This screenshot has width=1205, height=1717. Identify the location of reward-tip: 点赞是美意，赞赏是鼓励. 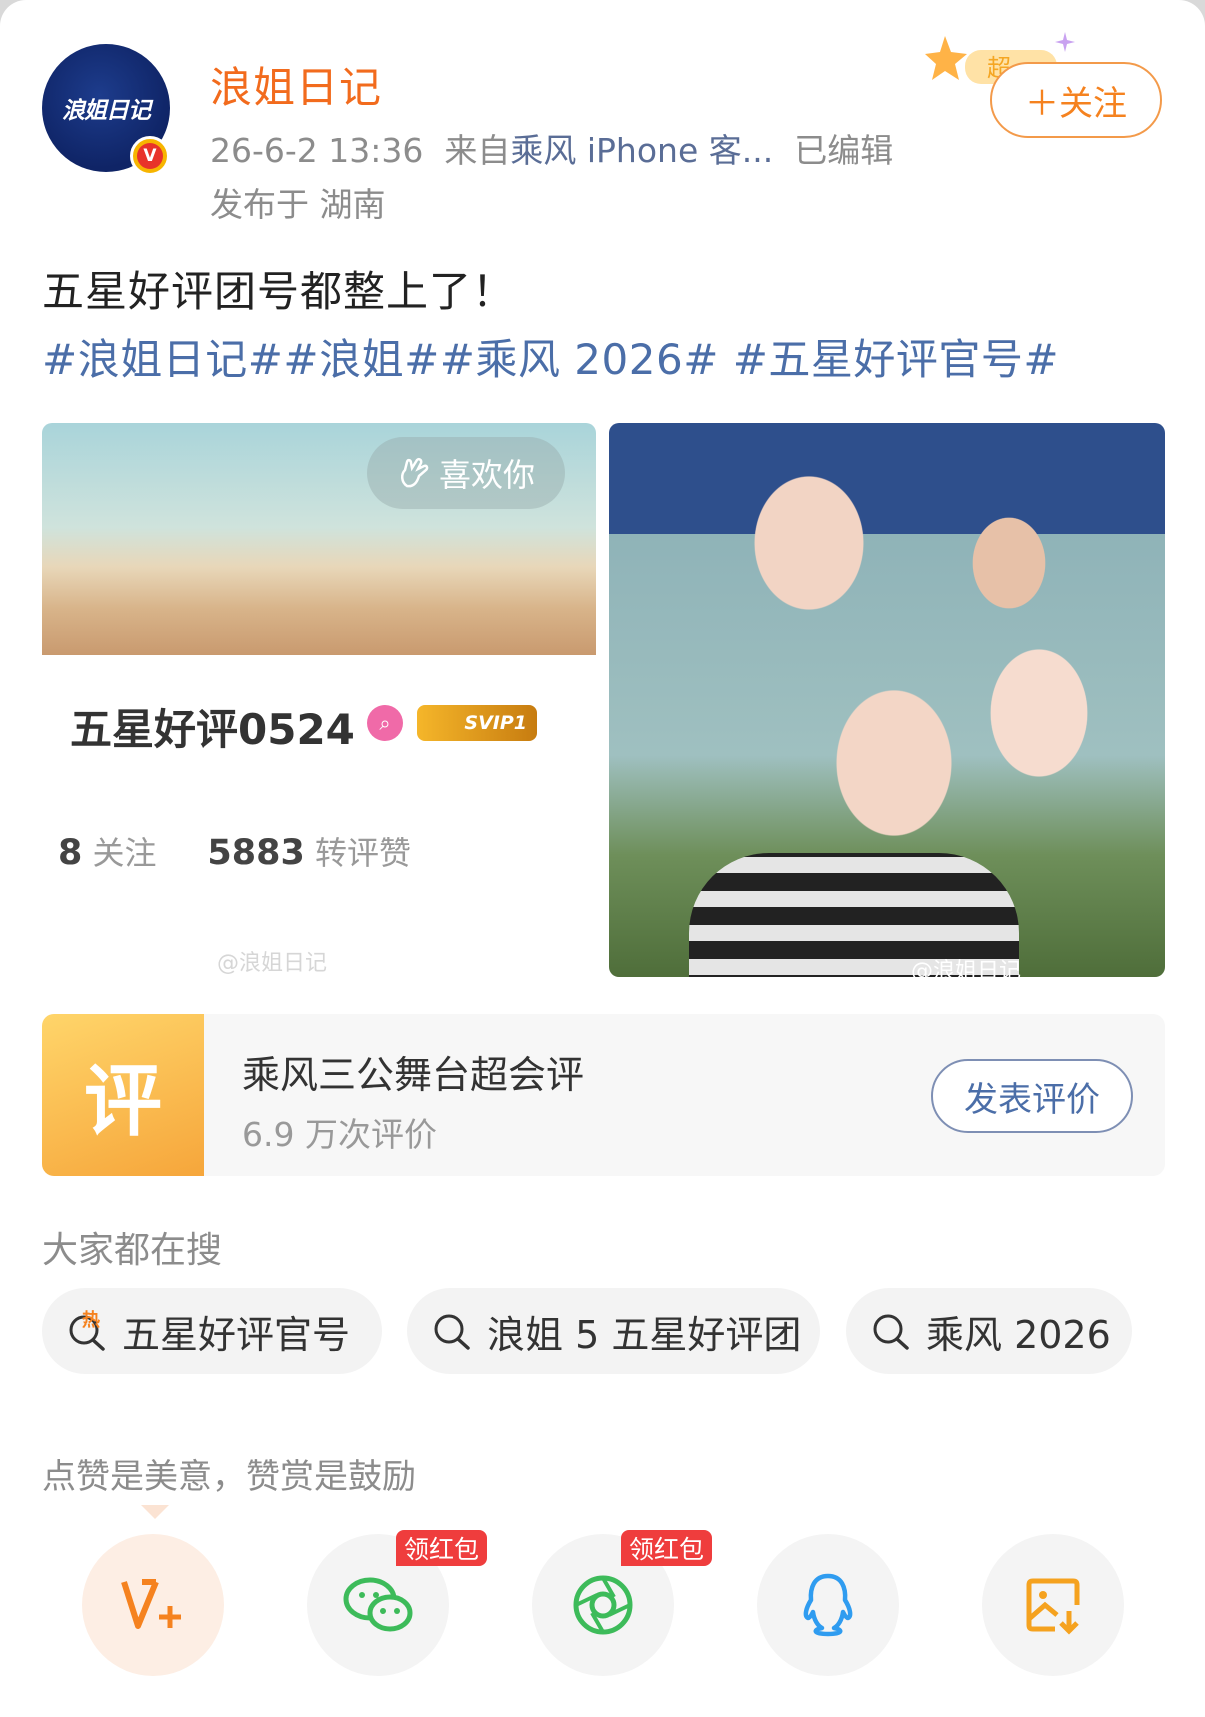
(229, 1477).